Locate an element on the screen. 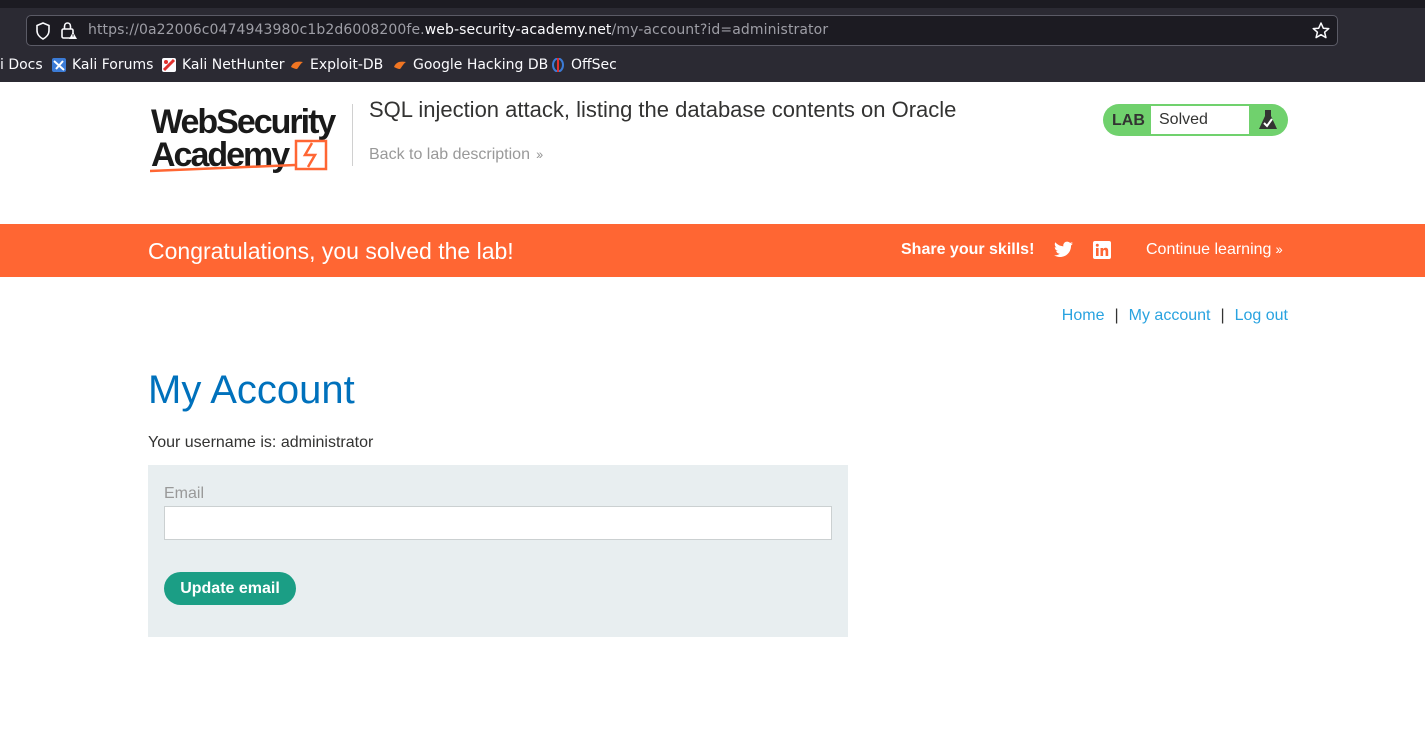 This screenshot has height=745, width=1425. nav-logout-link: Log out is located at coordinates (1261, 315).